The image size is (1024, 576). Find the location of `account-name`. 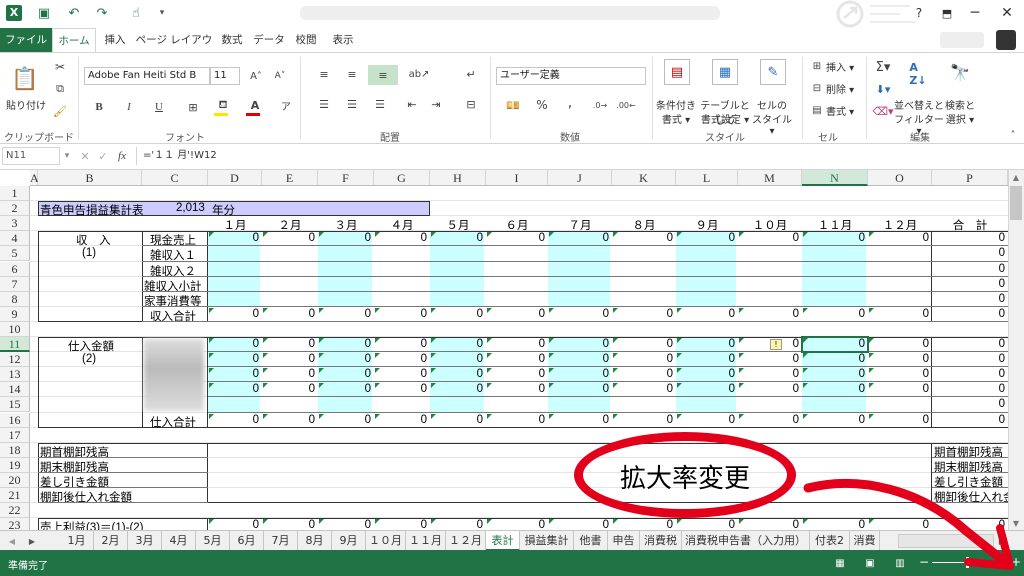

account-name is located at coordinates (962, 40).